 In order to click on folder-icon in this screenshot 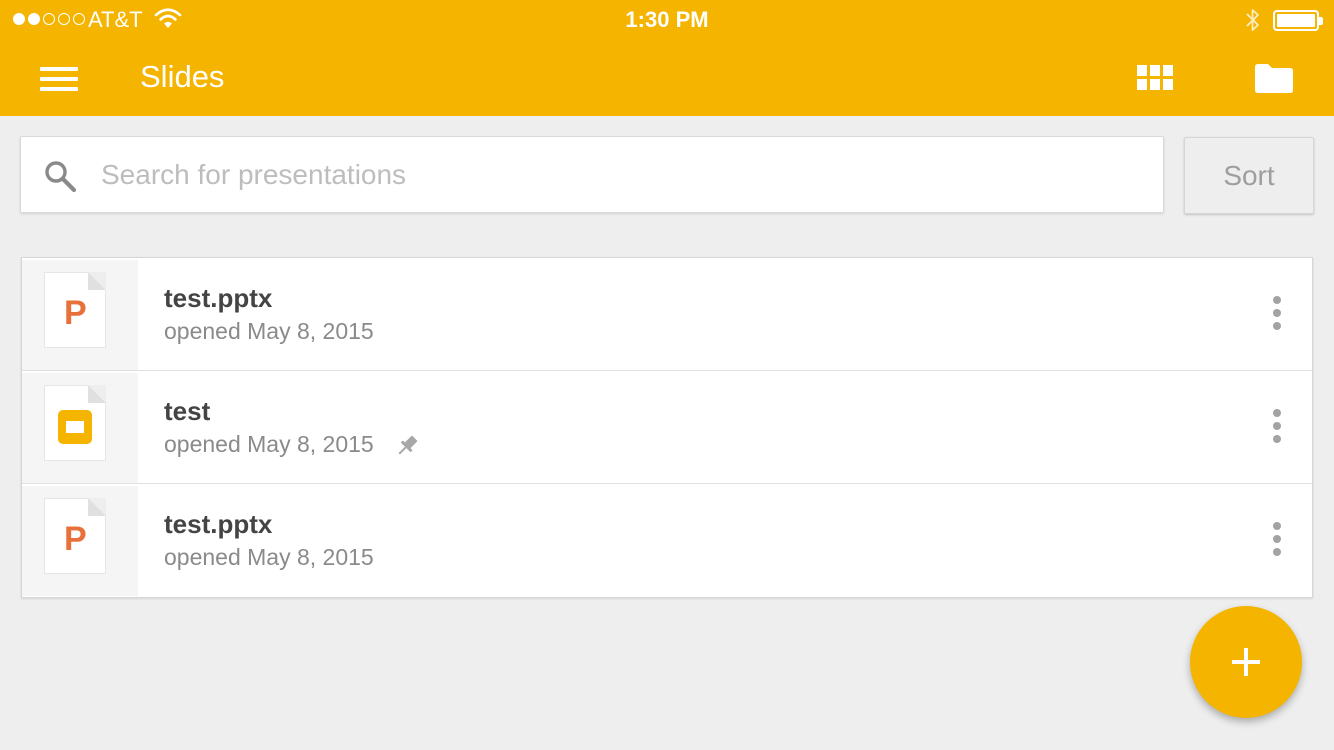, I will do `click(1274, 78)`.